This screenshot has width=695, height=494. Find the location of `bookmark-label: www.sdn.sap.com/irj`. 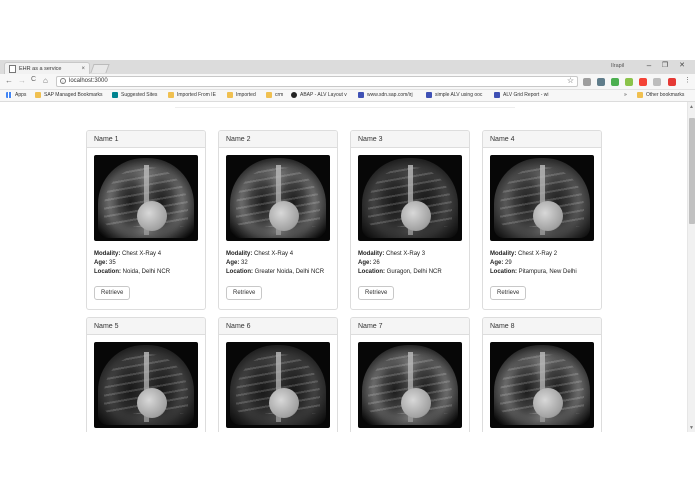

bookmark-label: www.sdn.sap.com/irj is located at coordinates (390, 95).